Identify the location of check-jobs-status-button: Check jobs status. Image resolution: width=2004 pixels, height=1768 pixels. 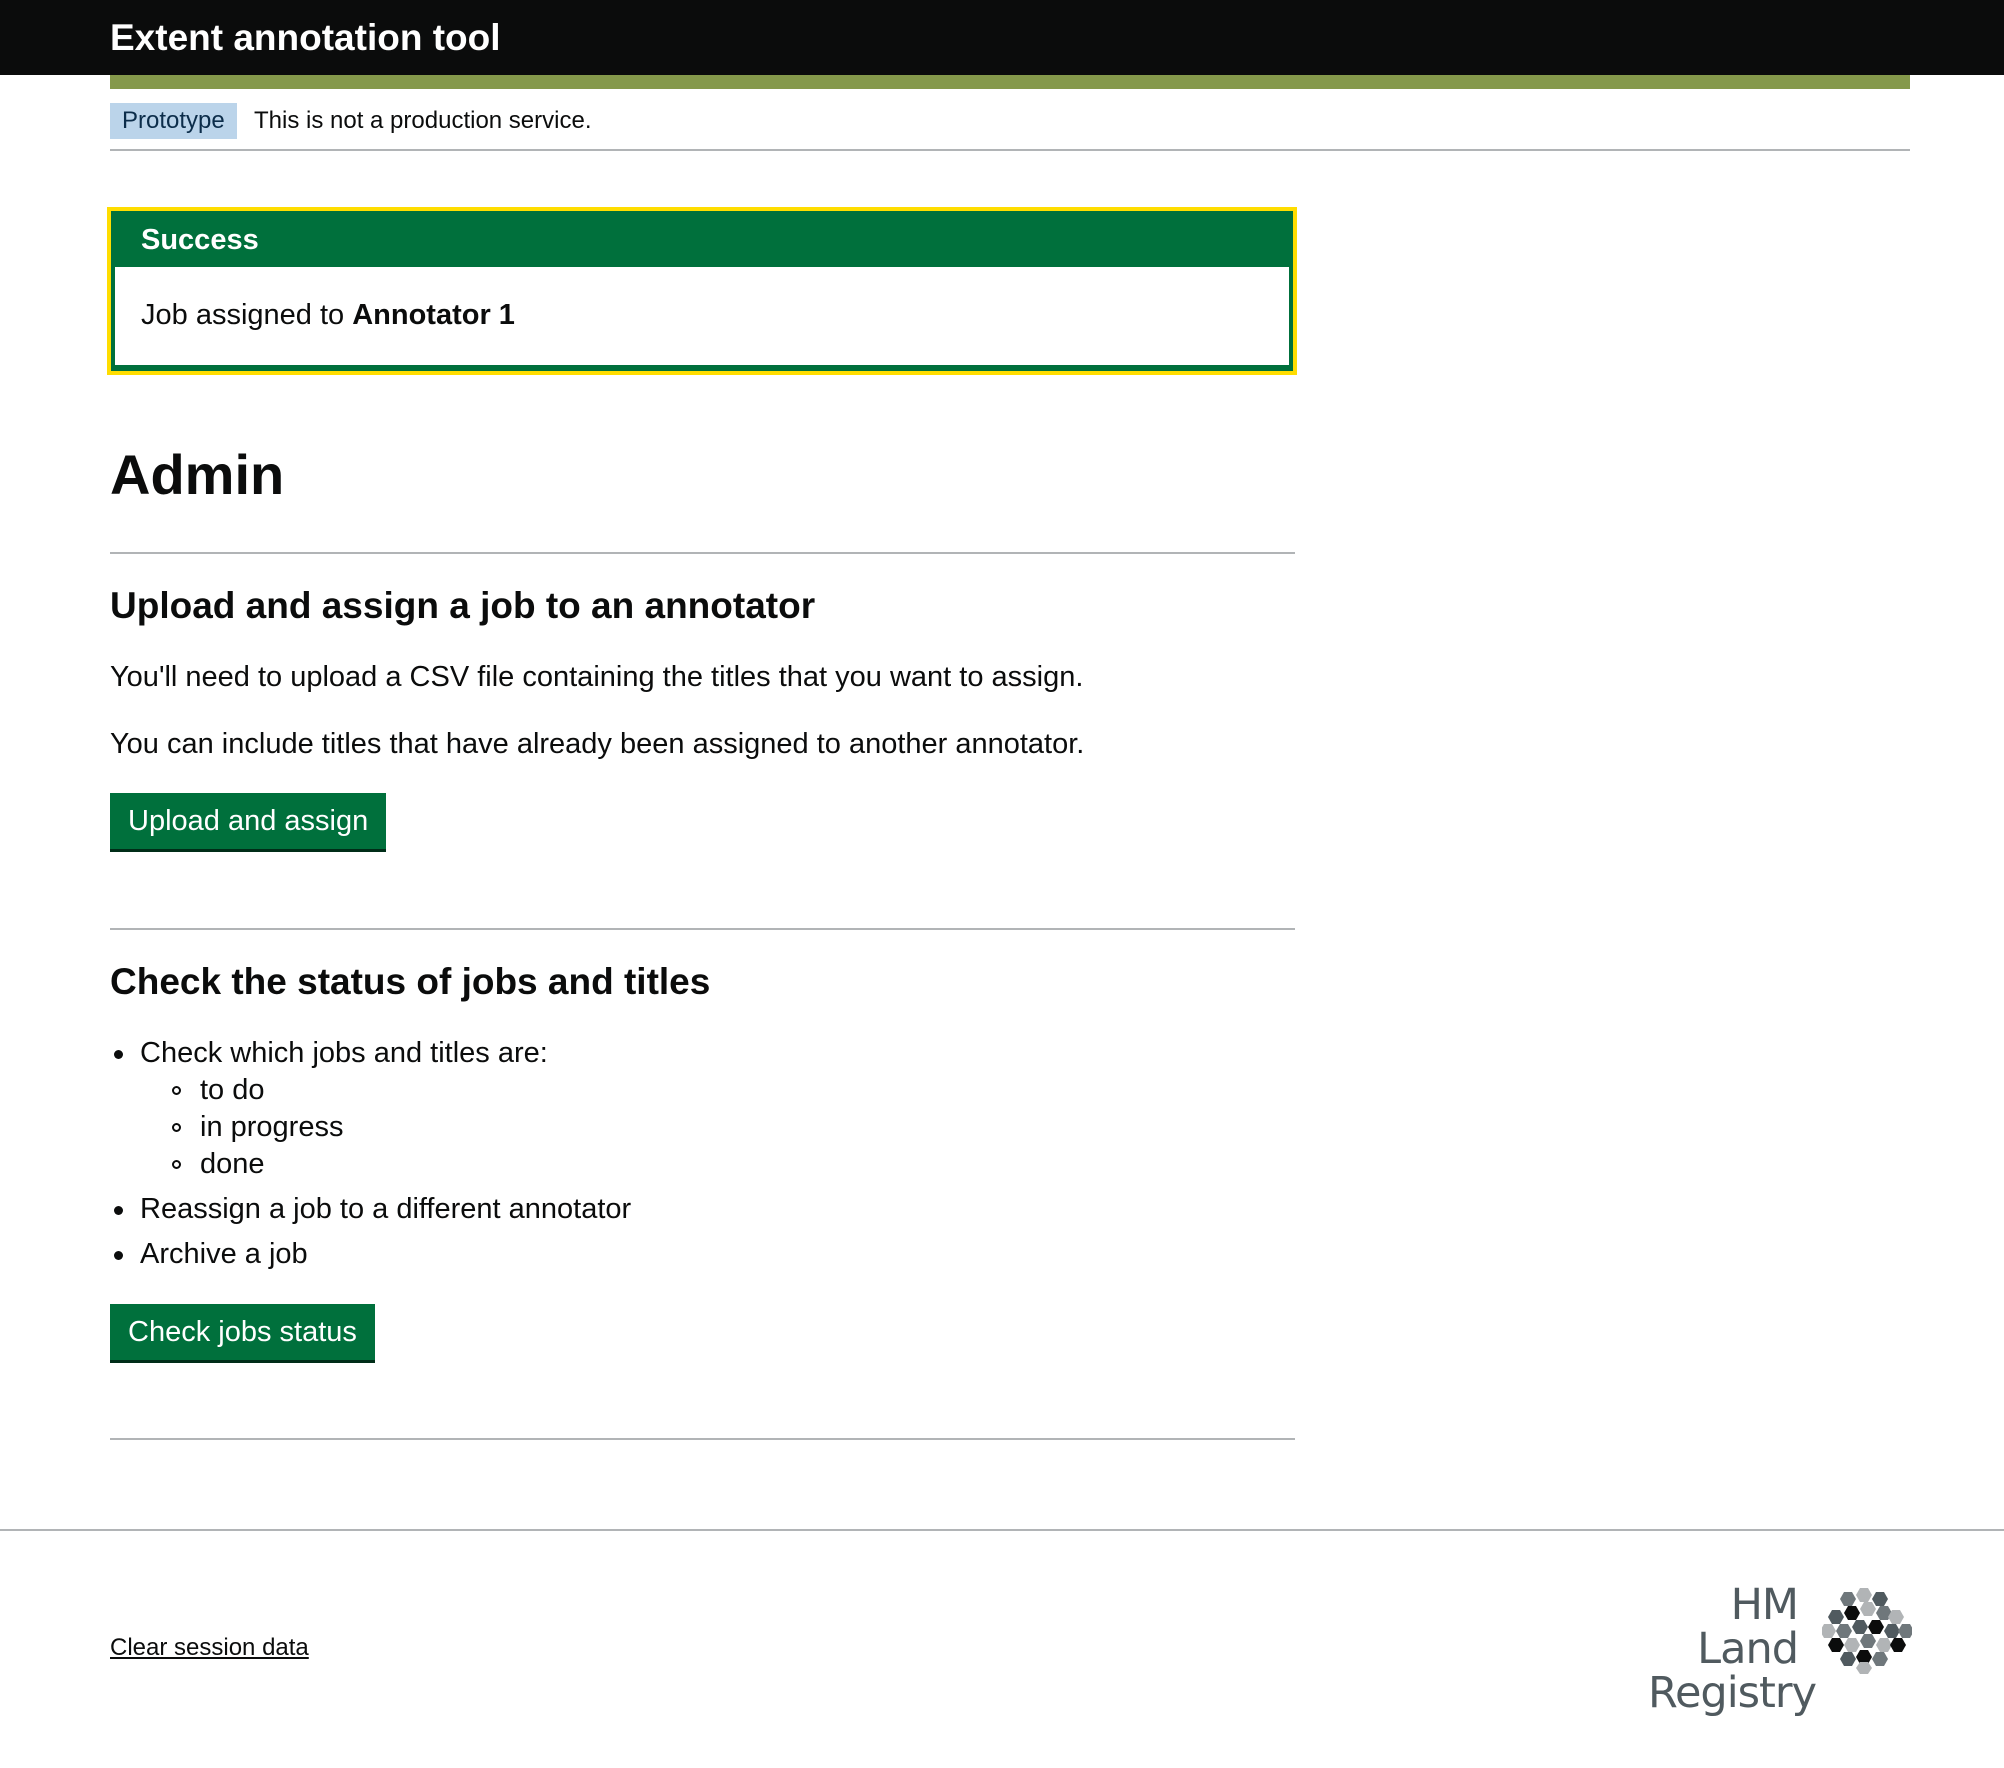
(242, 1332).